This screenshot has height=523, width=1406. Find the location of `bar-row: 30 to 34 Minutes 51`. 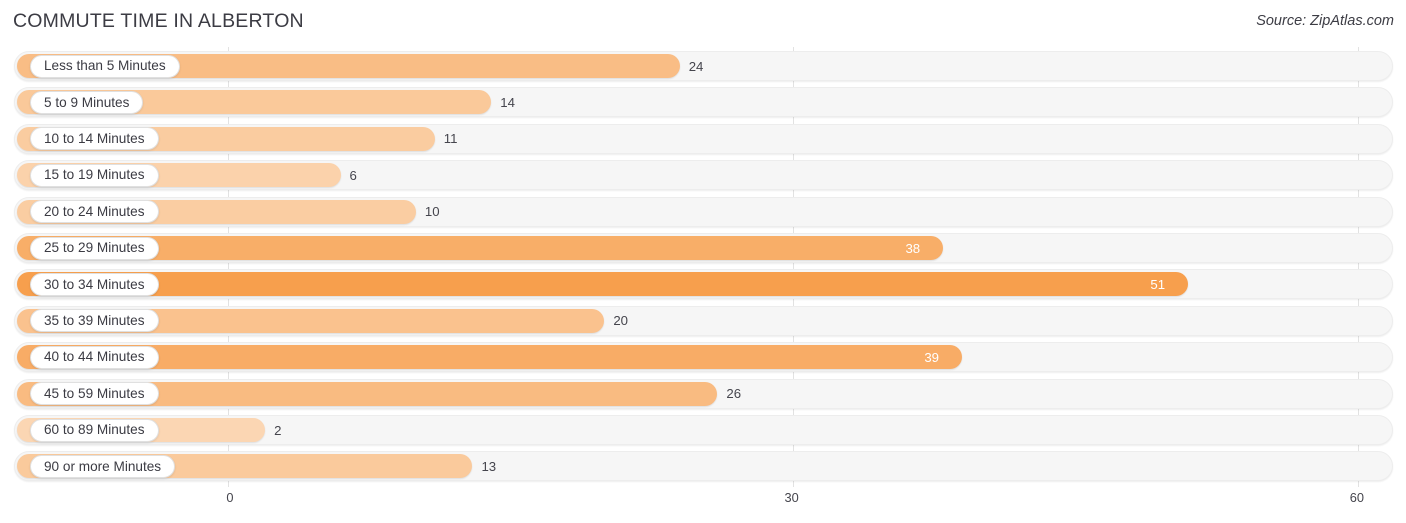

bar-row: 30 to 34 Minutes 51 is located at coordinates (703, 284).